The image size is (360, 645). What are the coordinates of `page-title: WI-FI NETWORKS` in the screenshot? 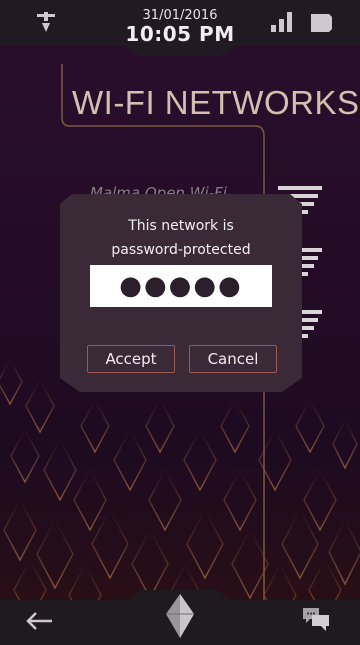 It's located at (216, 102).